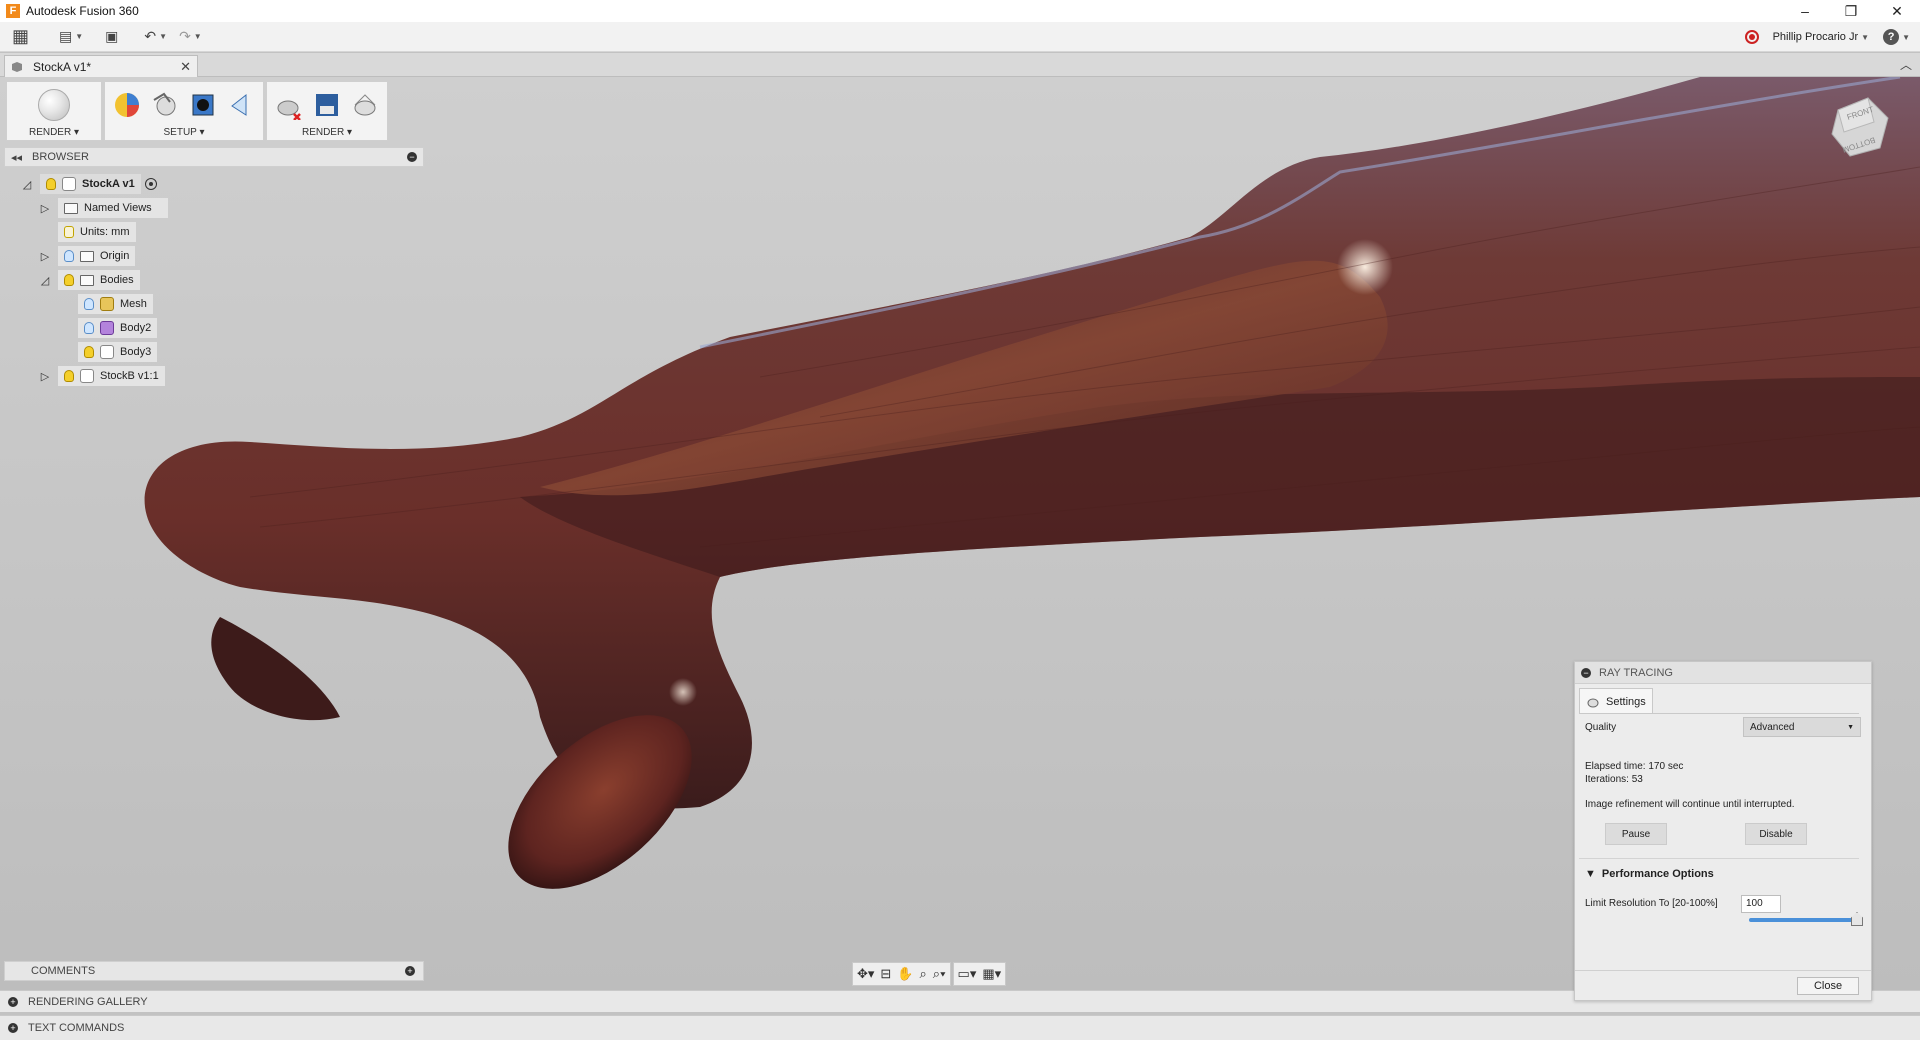 The image size is (1920, 1040). I want to click on comments-panel: COMMENTS +, so click(214, 971).